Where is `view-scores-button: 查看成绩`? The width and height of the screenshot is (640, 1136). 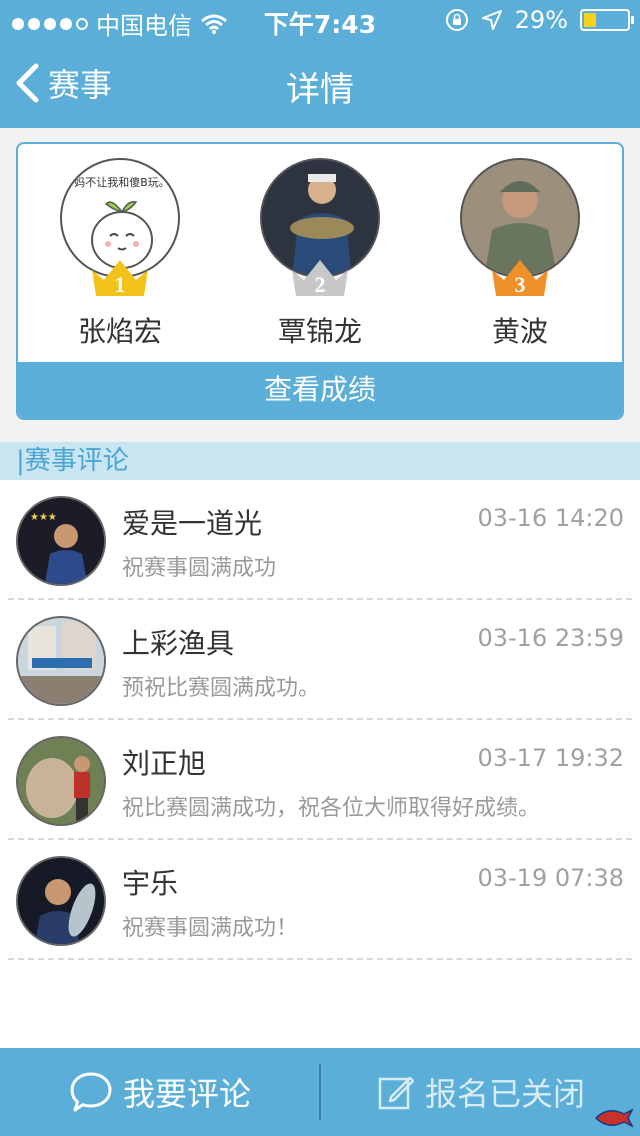 view-scores-button: 查看成绩 is located at coordinates (320, 390).